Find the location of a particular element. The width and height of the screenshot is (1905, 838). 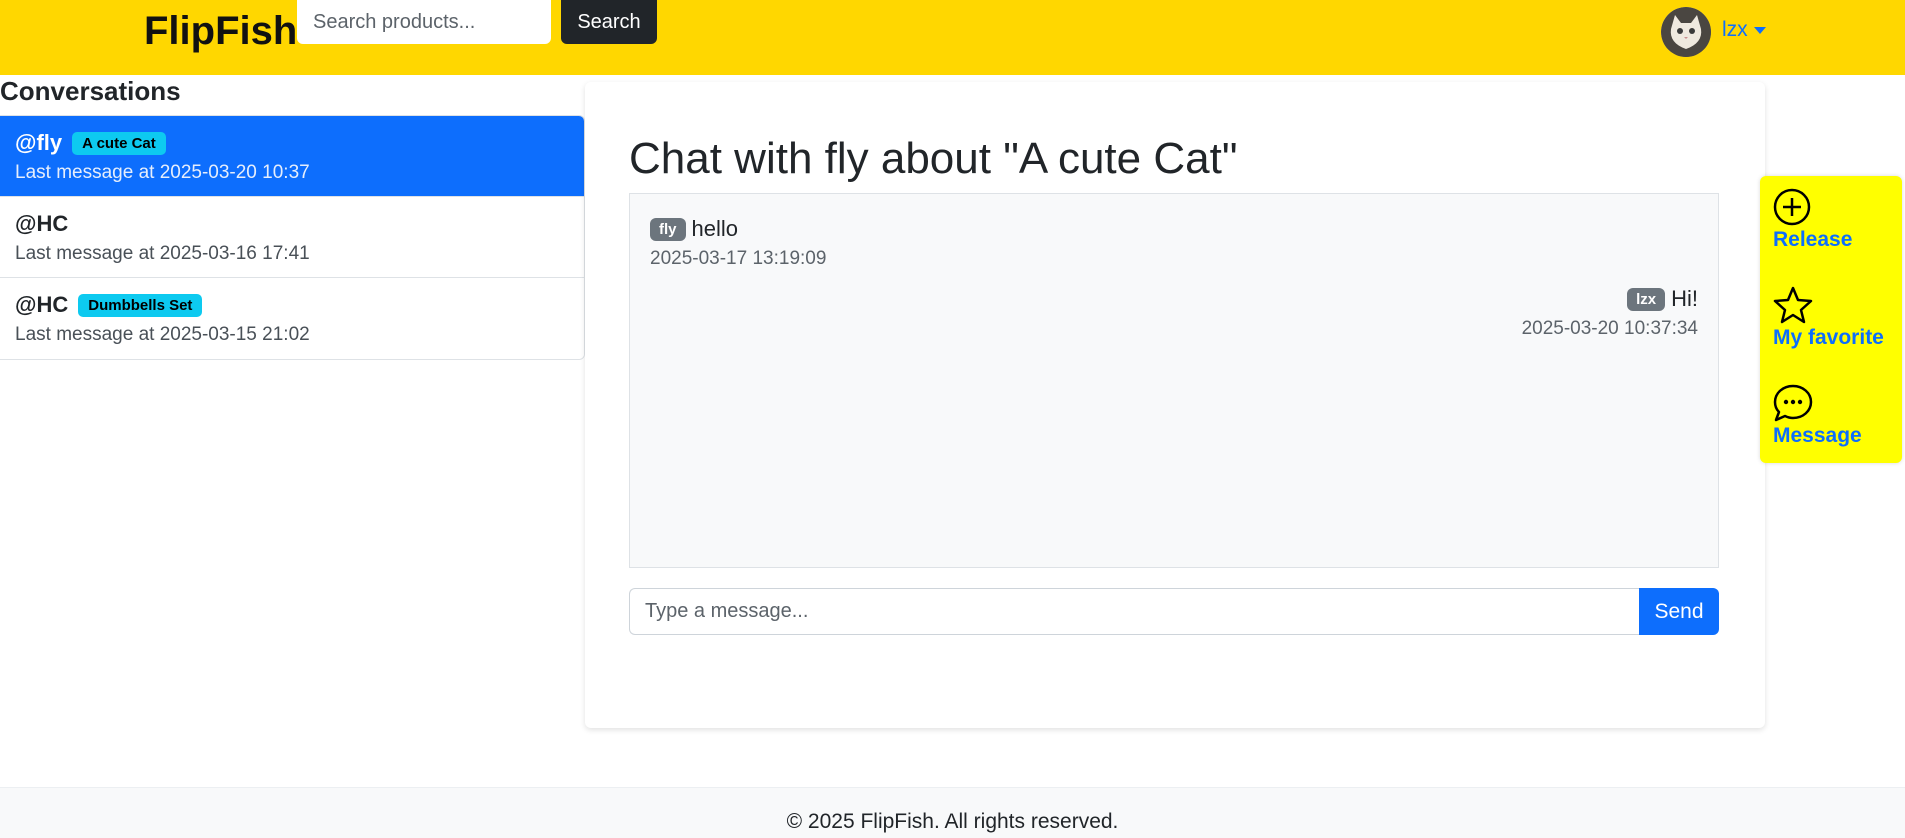

quick-actions-panel: Release My favorite Message is located at coordinates (1831, 319).